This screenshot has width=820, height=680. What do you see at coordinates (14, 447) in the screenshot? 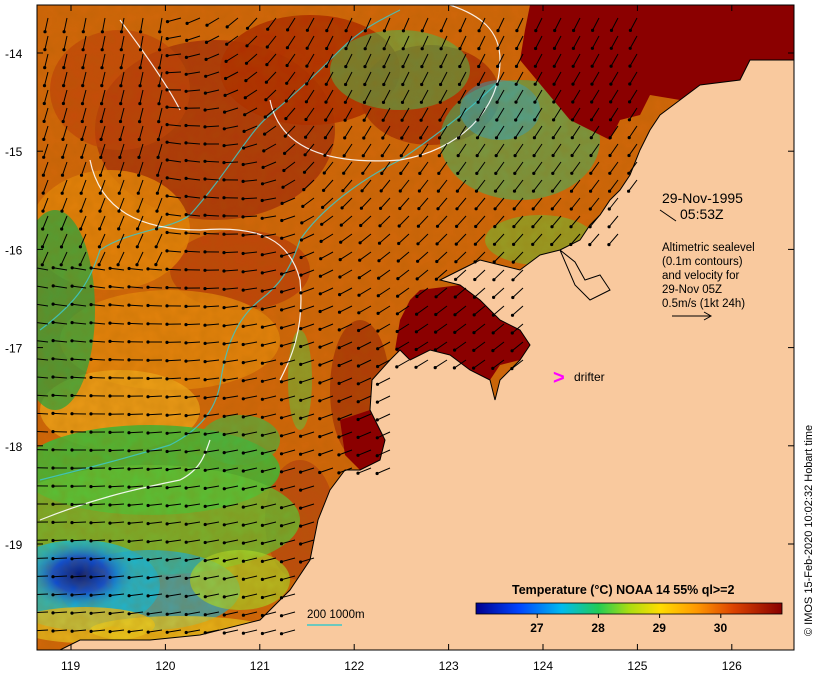
I see `lat-tick-label: -18` at bounding box center [14, 447].